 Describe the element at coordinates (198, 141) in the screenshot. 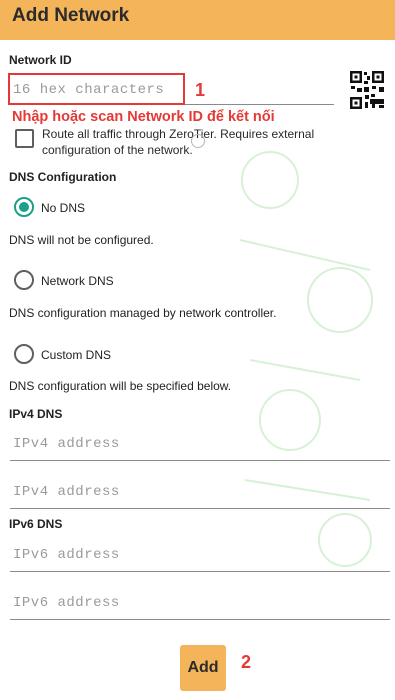

I see `touch-ripple` at that location.